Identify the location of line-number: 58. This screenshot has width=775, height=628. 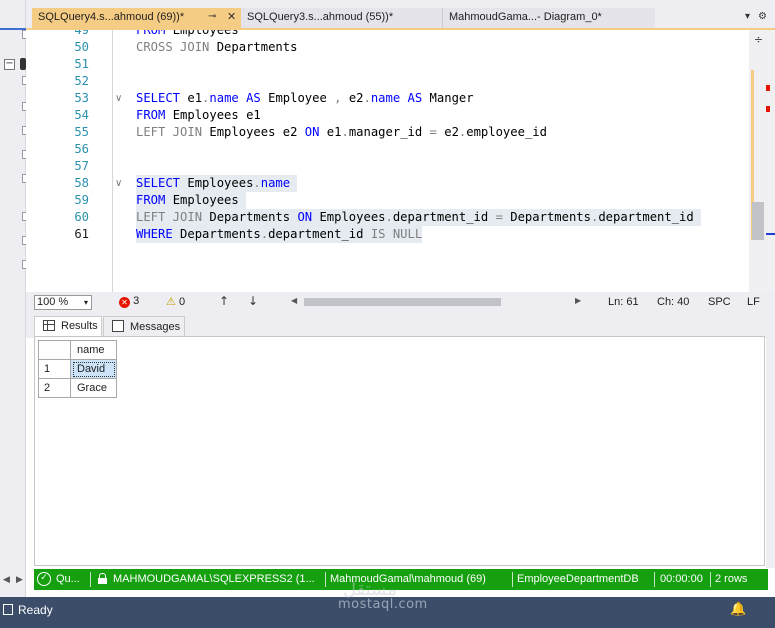
(81, 183).